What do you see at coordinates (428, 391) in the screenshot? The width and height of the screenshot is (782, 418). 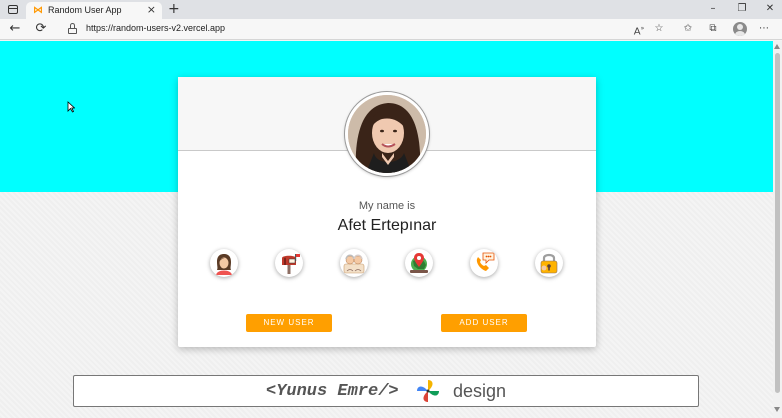 I see `pinwheel-logo-icon` at bounding box center [428, 391].